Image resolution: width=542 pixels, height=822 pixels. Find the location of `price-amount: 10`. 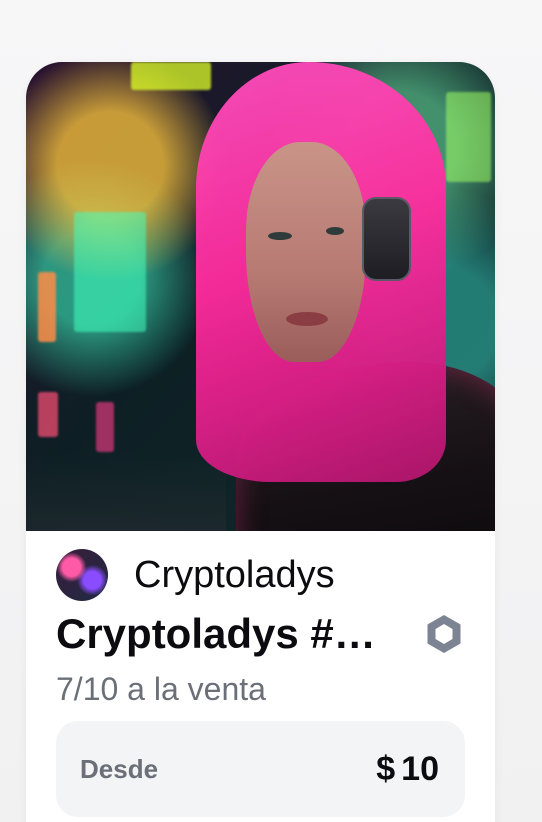

price-amount: 10 is located at coordinates (420, 769).